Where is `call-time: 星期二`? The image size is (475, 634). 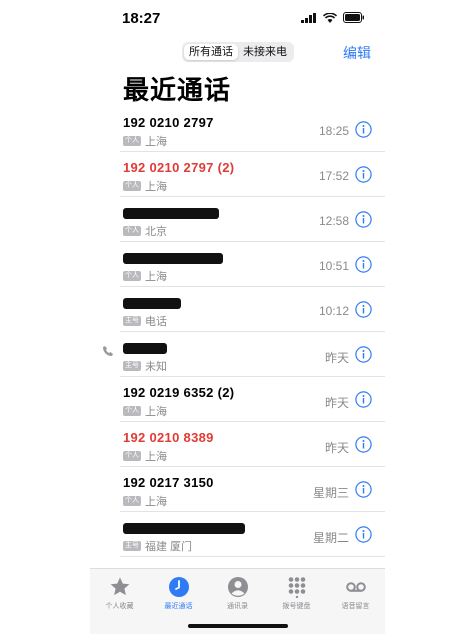
call-time: 星期二 is located at coordinates (330, 538).